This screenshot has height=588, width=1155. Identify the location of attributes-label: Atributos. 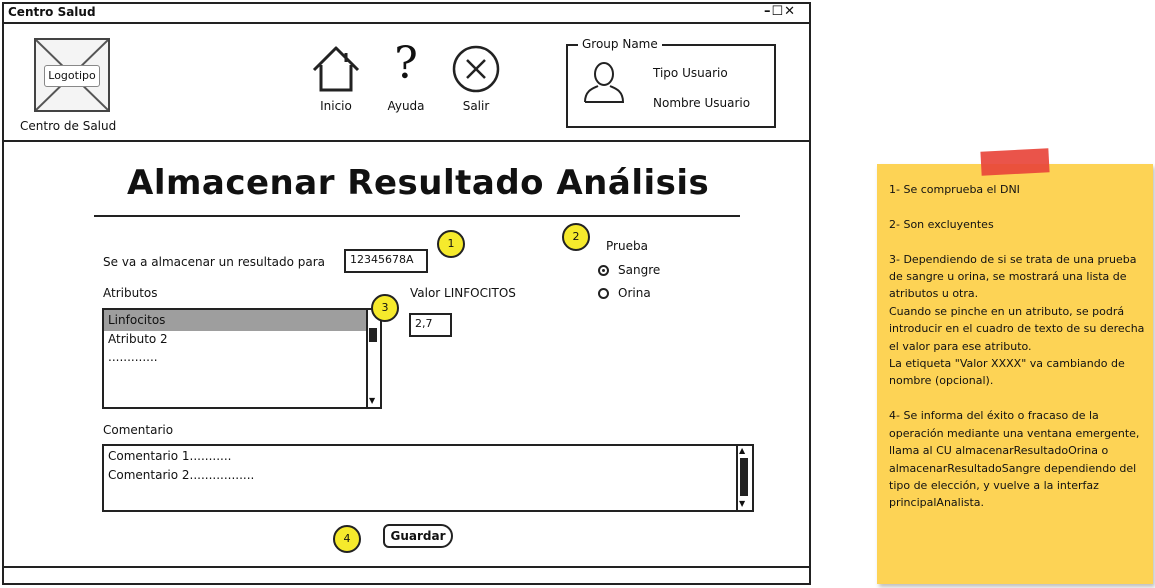
(130, 293).